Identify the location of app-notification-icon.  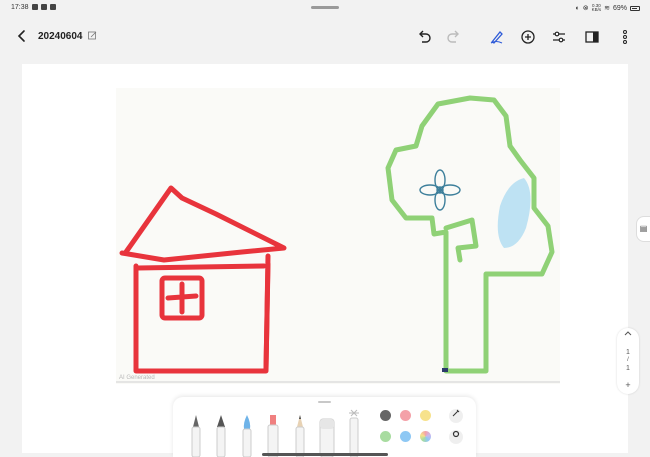
(53, 7).